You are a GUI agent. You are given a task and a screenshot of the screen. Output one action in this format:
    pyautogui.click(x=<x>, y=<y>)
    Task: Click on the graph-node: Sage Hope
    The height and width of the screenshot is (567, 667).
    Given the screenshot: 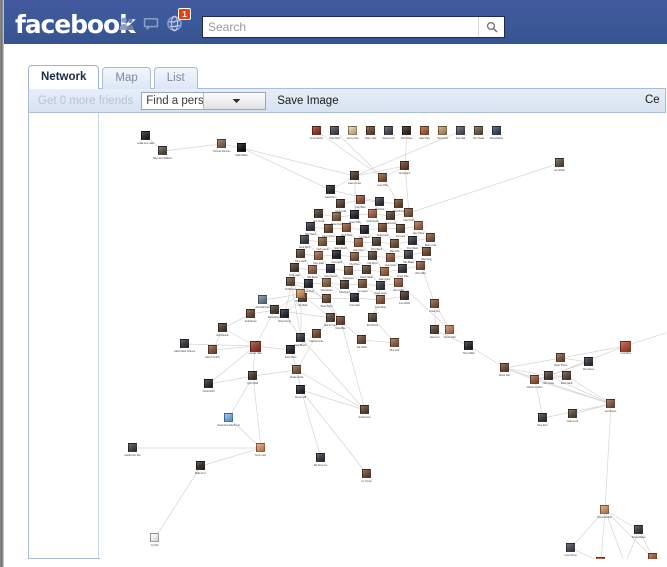 What is the action you would take?
    pyautogui.click(x=380, y=288)
    